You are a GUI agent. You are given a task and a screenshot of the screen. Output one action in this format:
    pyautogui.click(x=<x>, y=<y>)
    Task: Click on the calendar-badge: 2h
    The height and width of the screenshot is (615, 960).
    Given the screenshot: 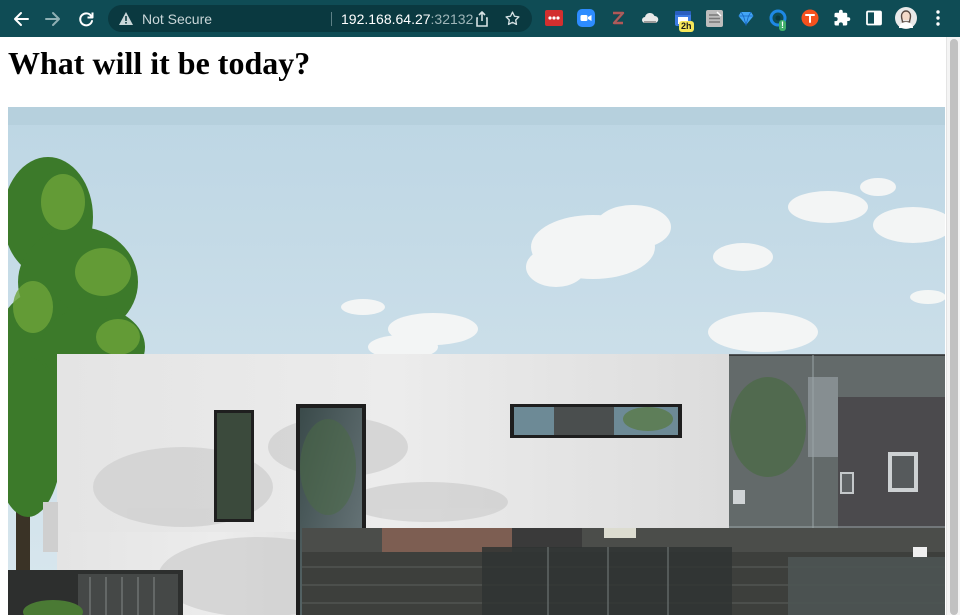 What is the action you would take?
    pyautogui.click(x=686, y=26)
    